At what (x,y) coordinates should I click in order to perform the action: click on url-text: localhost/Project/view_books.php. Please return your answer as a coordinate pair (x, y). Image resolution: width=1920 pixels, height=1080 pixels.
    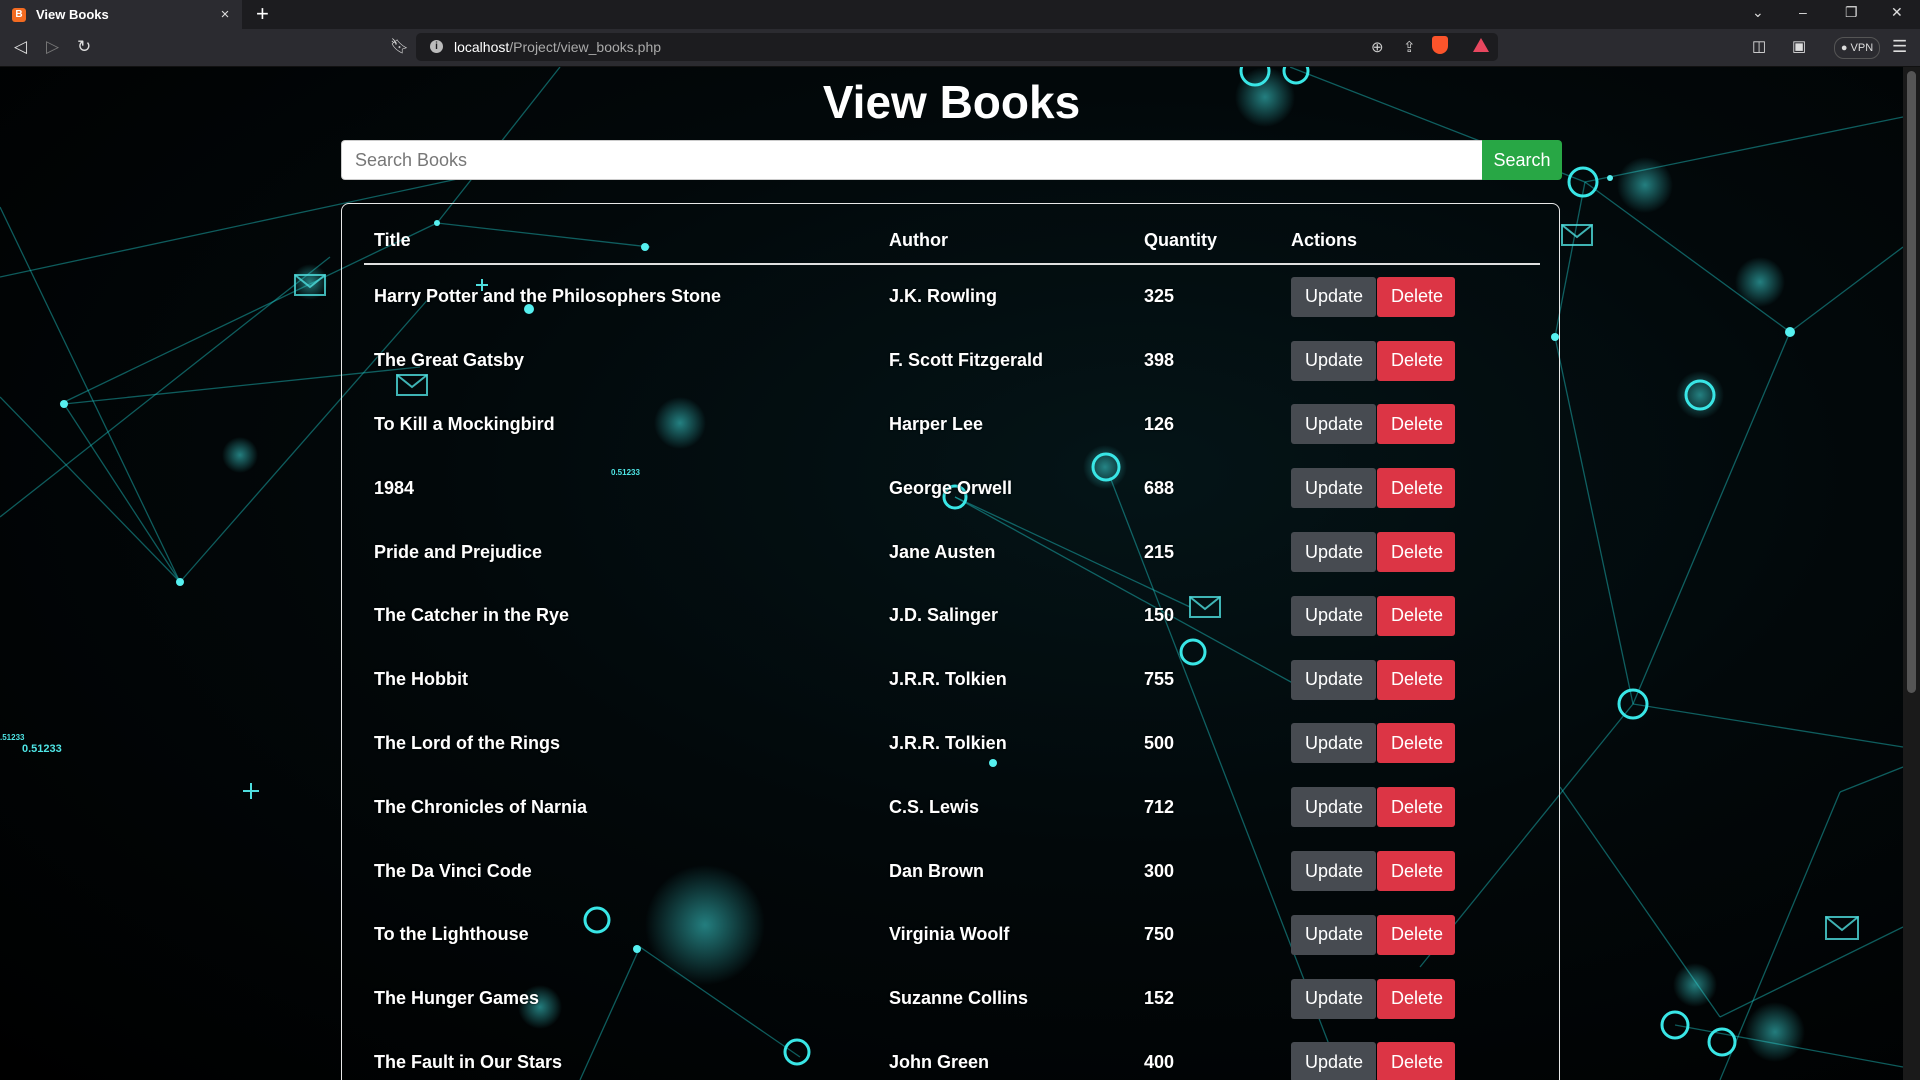
    Looking at the image, I should click on (557, 47).